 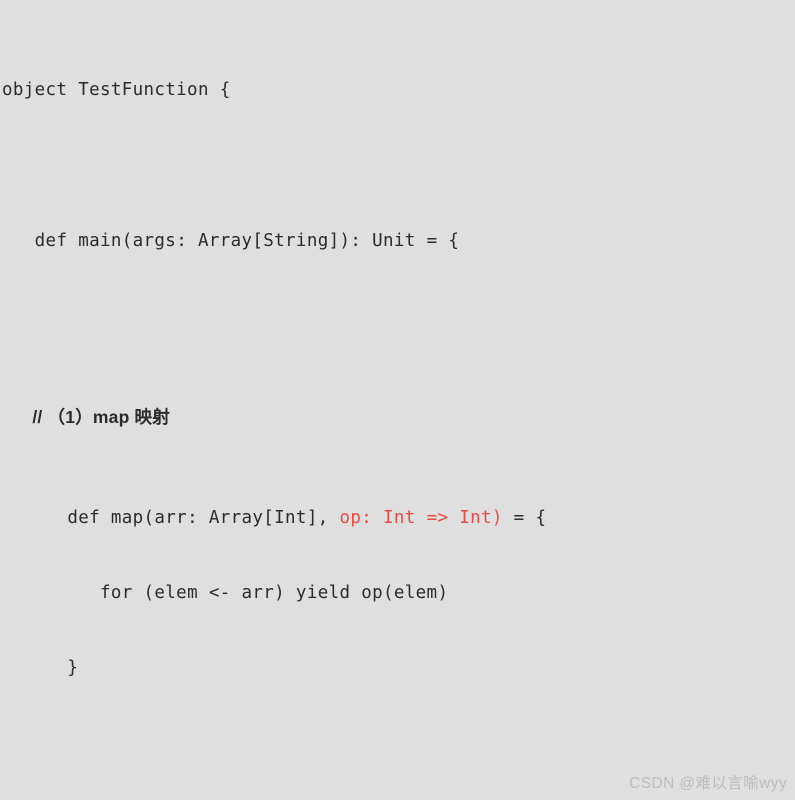 I want to click on code-text: for (elem <- arr) yield op(elem), so click(x=225, y=593).